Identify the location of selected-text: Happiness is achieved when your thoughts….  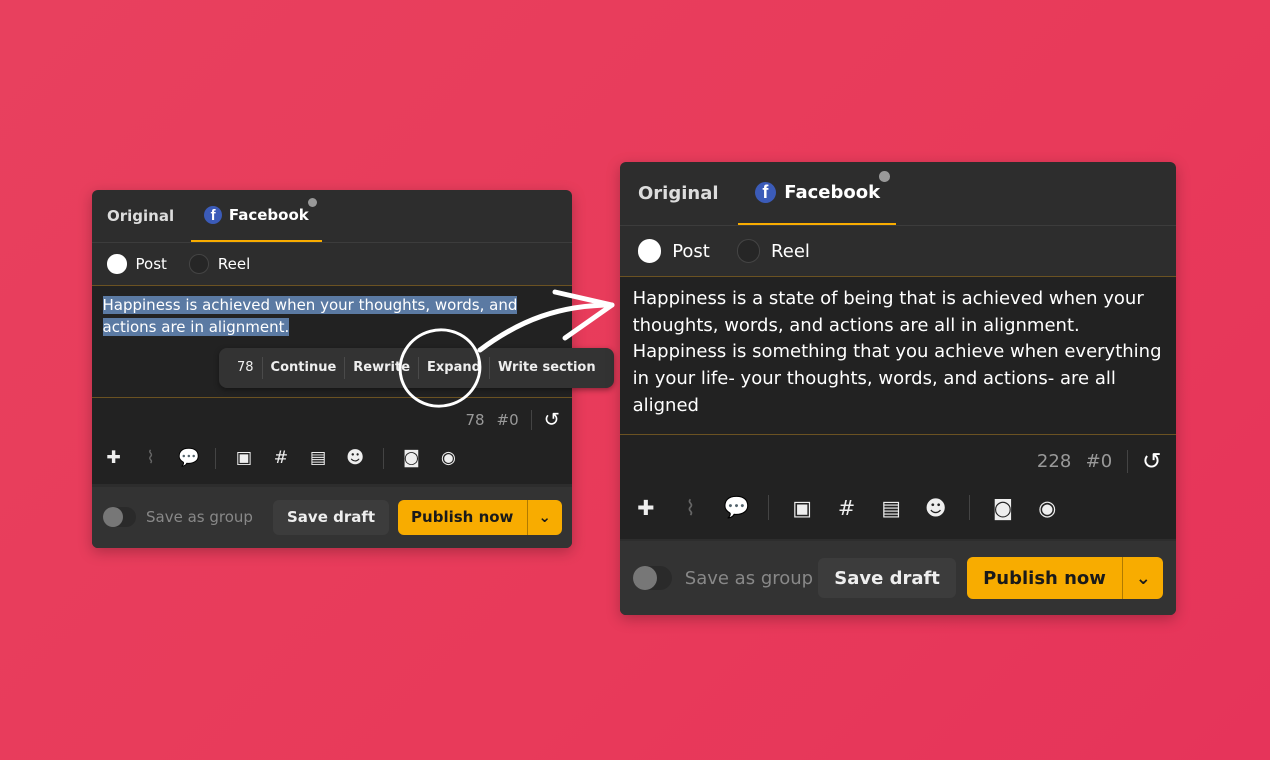
(310, 304).